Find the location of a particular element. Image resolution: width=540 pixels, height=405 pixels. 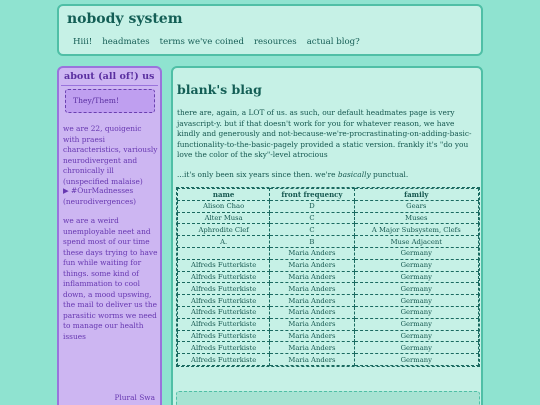

pronouns-badge: They/Them! is located at coordinates (110, 101).